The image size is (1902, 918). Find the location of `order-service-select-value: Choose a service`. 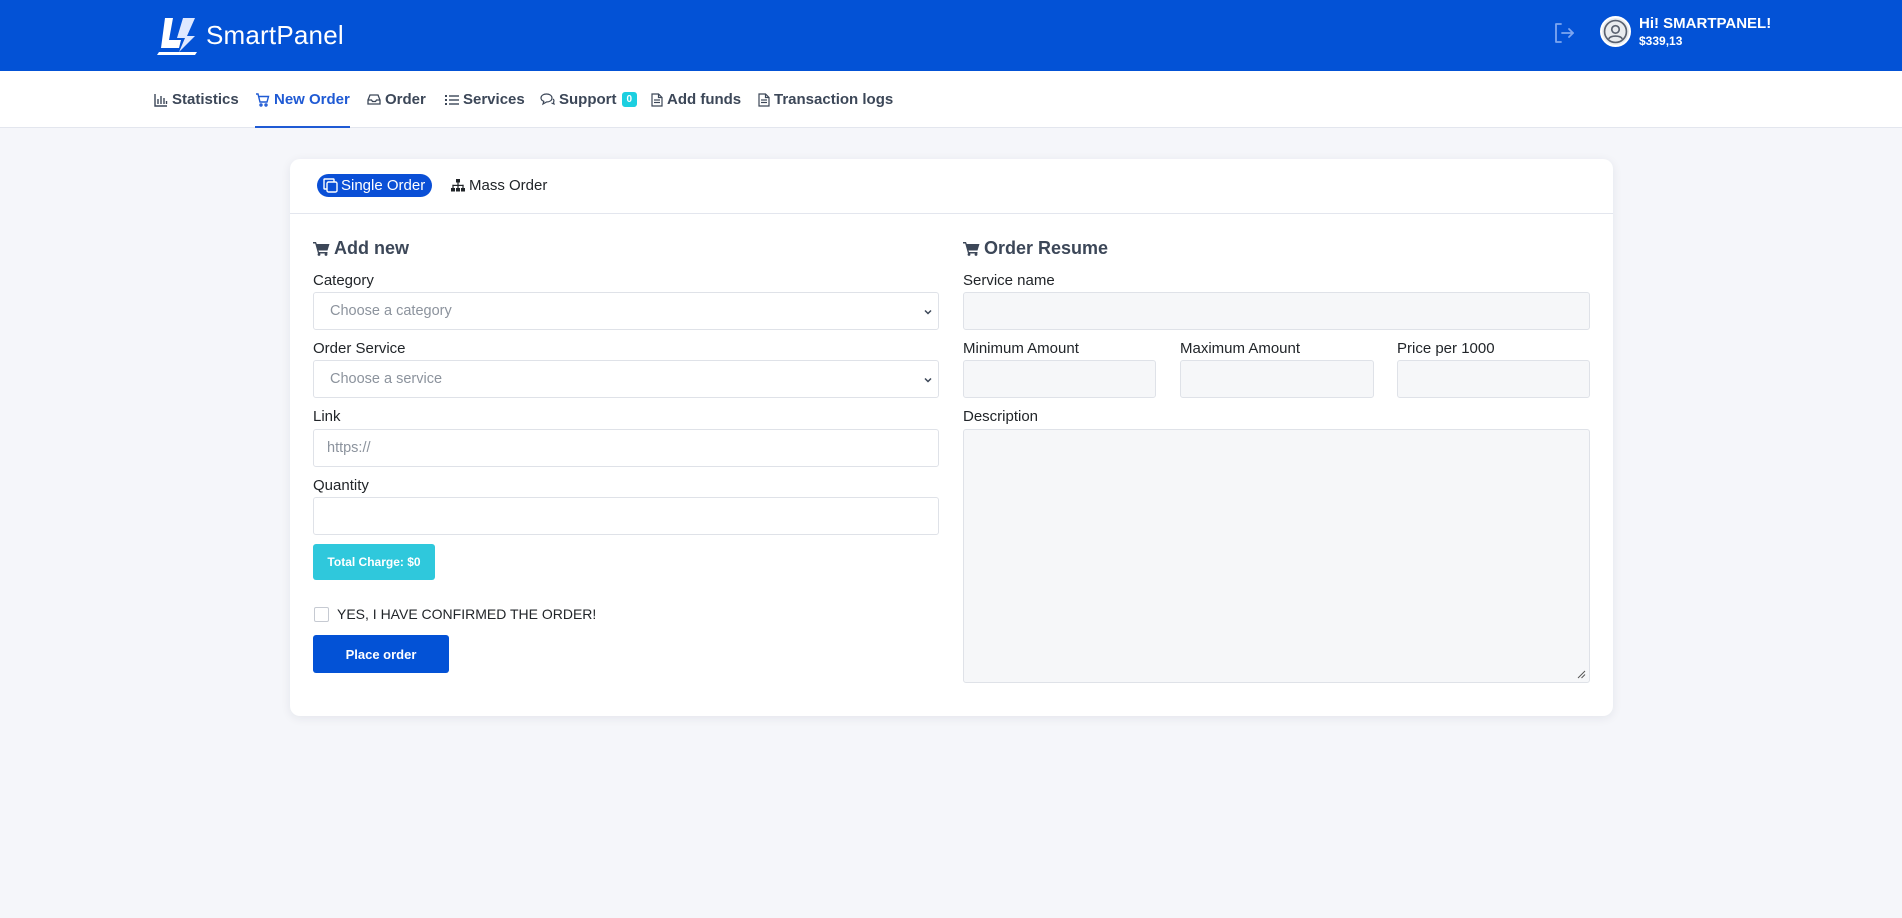

order-service-select-value: Choose a service is located at coordinates (386, 379).